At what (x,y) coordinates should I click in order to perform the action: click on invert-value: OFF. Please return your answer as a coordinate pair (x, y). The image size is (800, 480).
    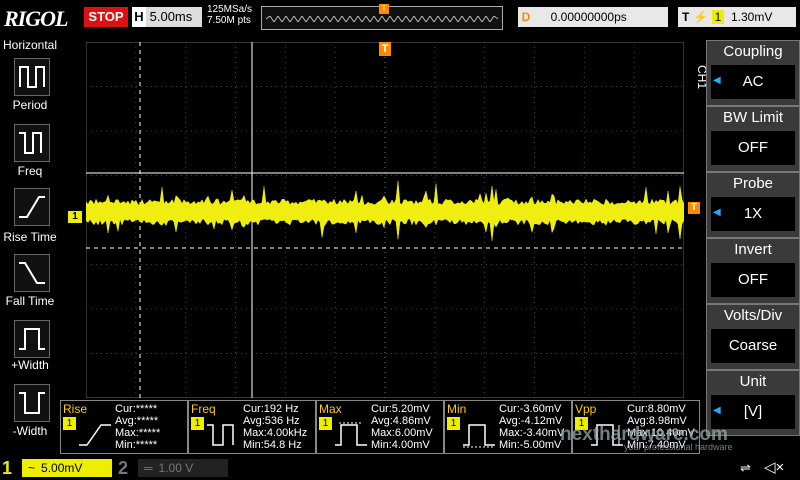
    Looking at the image, I should click on (753, 280).